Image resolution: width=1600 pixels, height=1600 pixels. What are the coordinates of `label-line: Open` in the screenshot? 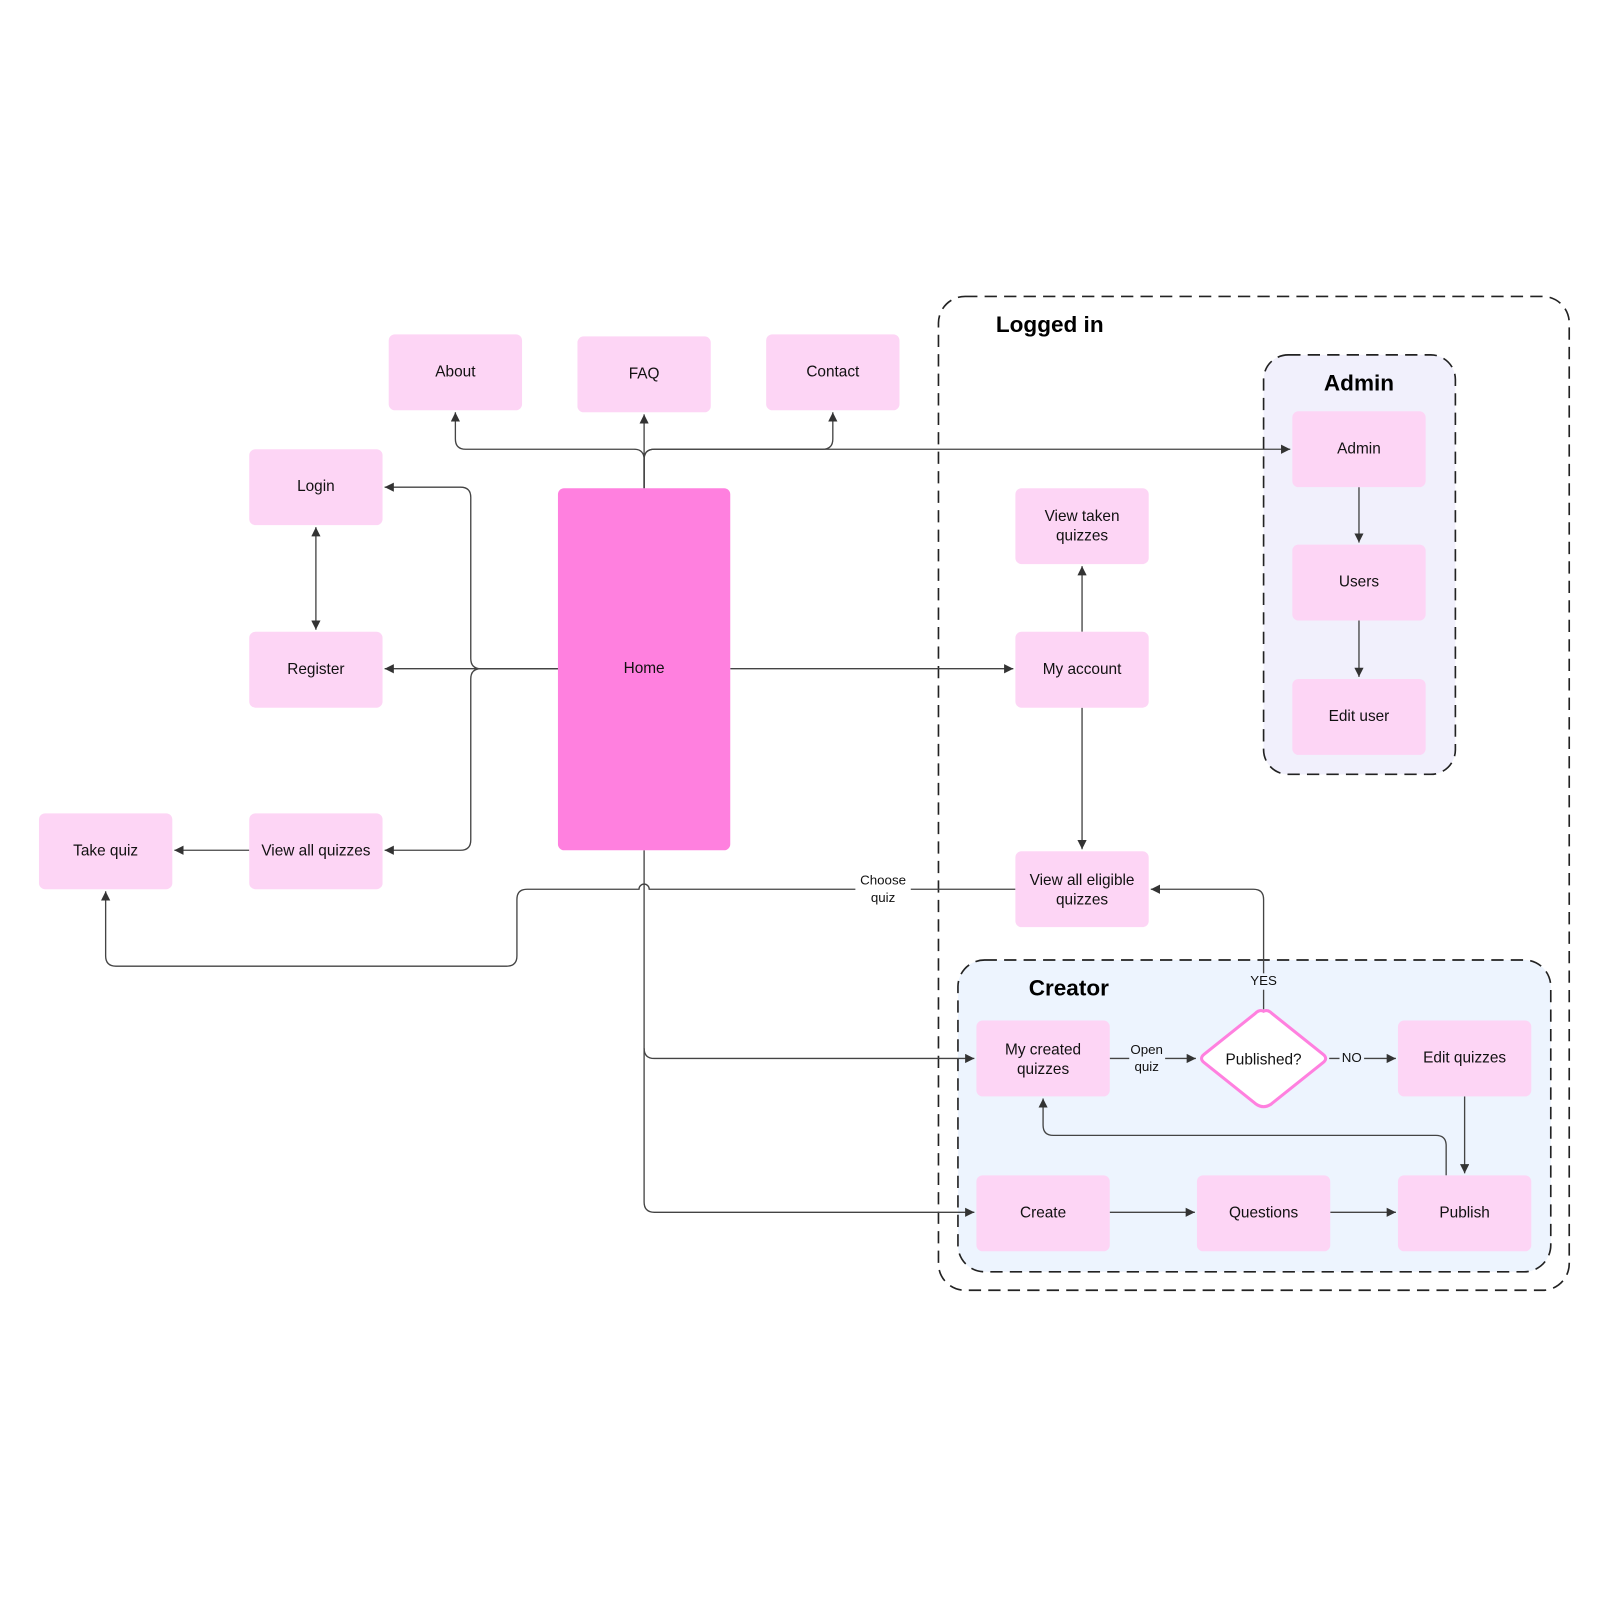 It's located at (1146, 1049).